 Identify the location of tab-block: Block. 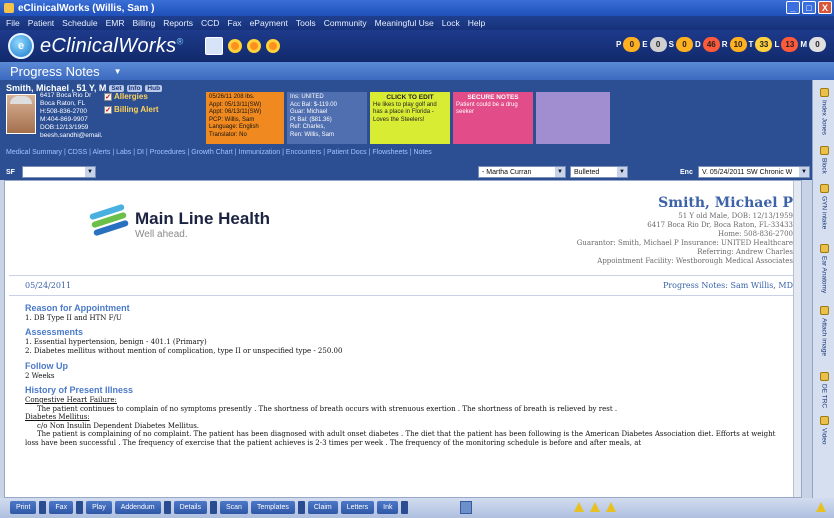
(824, 160).